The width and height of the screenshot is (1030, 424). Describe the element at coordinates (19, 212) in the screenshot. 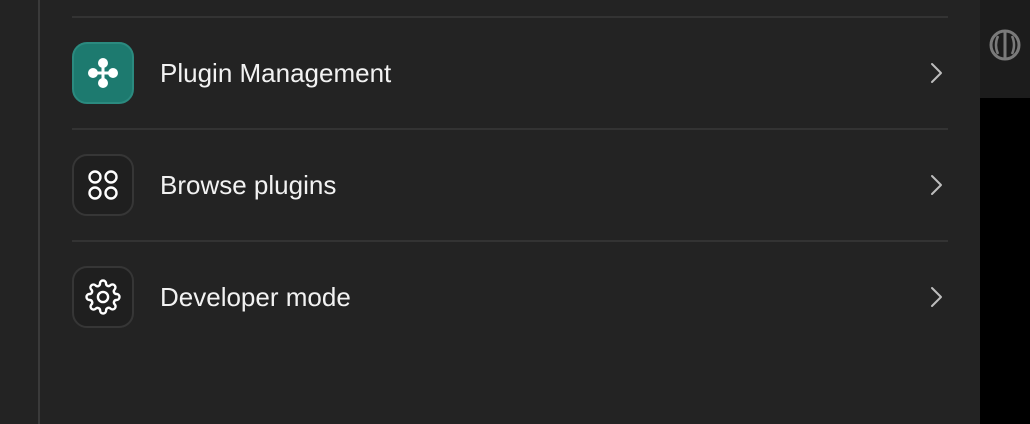

I see `left-gutter` at that location.